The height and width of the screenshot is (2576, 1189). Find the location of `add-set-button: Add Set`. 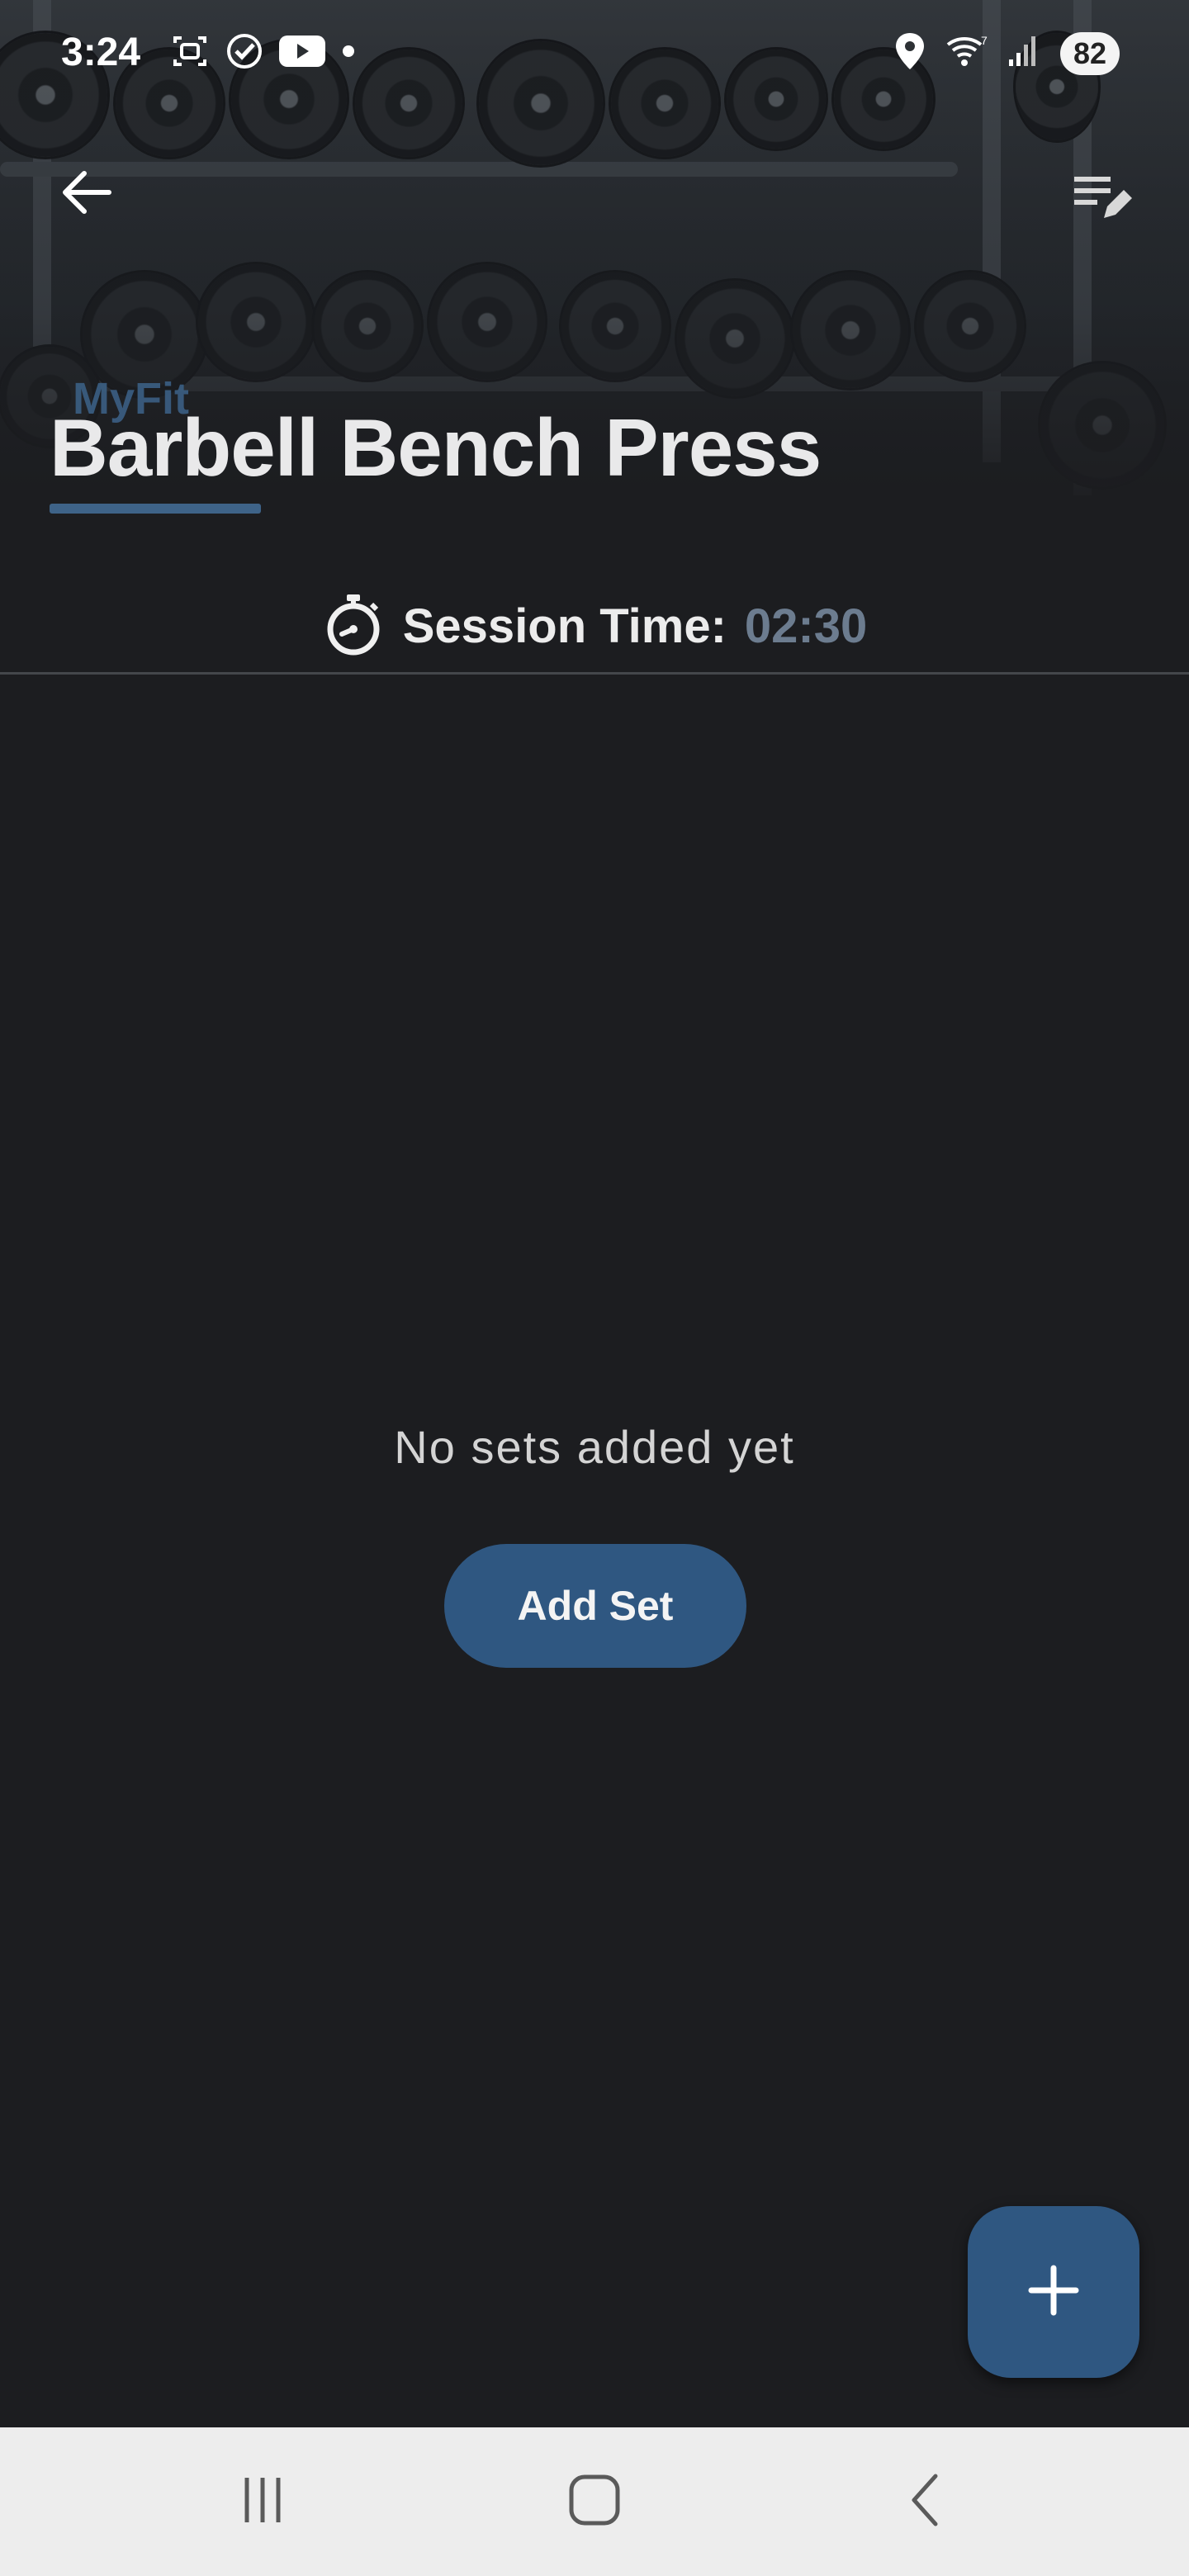

add-set-button: Add Set is located at coordinates (595, 1606).